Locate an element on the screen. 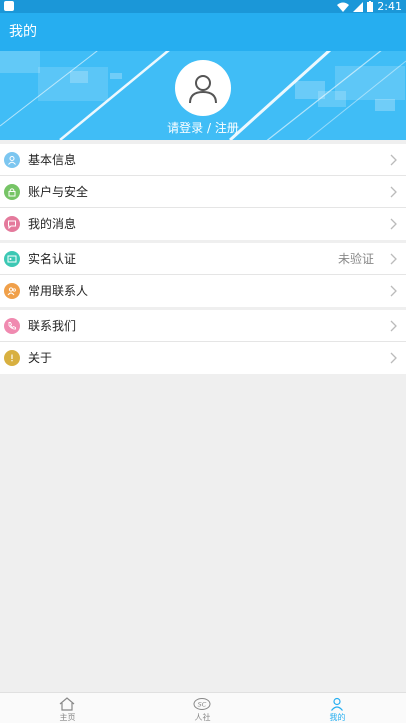 The height and width of the screenshot is (723, 406). menu-item-account-security: 账户与安全 is located at coordinates (203, 192).